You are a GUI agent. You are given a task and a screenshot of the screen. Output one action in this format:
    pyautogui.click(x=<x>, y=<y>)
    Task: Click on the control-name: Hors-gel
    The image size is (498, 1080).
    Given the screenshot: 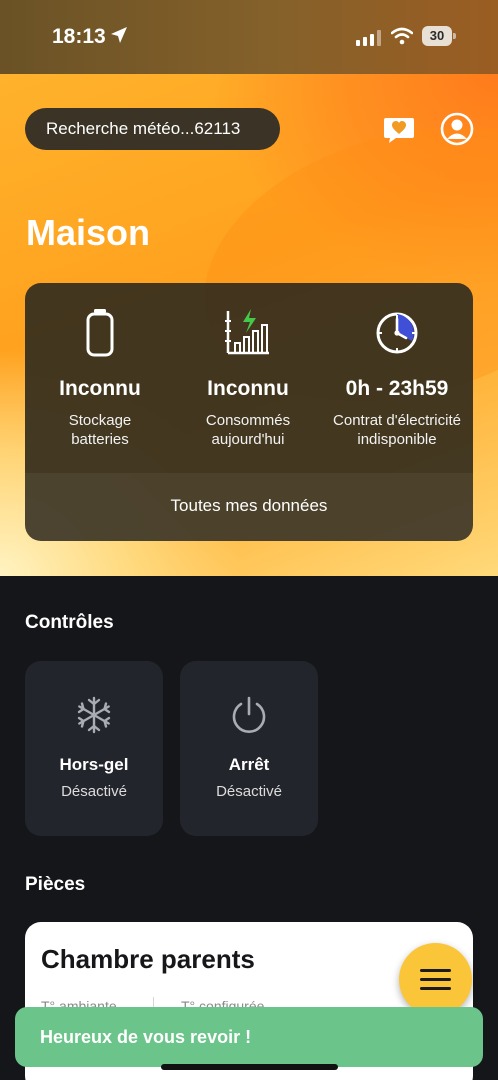 What is the action you would take?
    pyautogui.click(x=94, y=764)
    